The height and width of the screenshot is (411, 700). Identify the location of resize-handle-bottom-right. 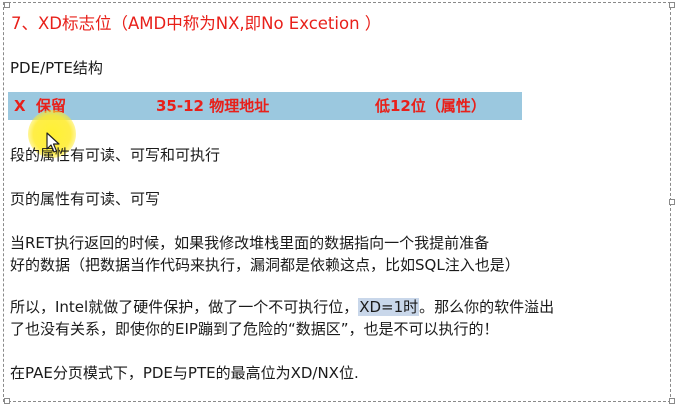
(672, 401).